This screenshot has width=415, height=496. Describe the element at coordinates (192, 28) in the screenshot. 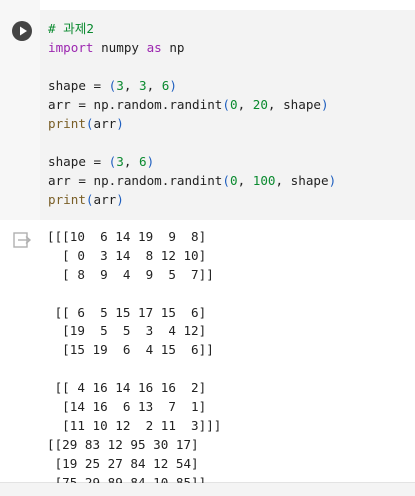

I see `code-line: # 과제2` at that location.